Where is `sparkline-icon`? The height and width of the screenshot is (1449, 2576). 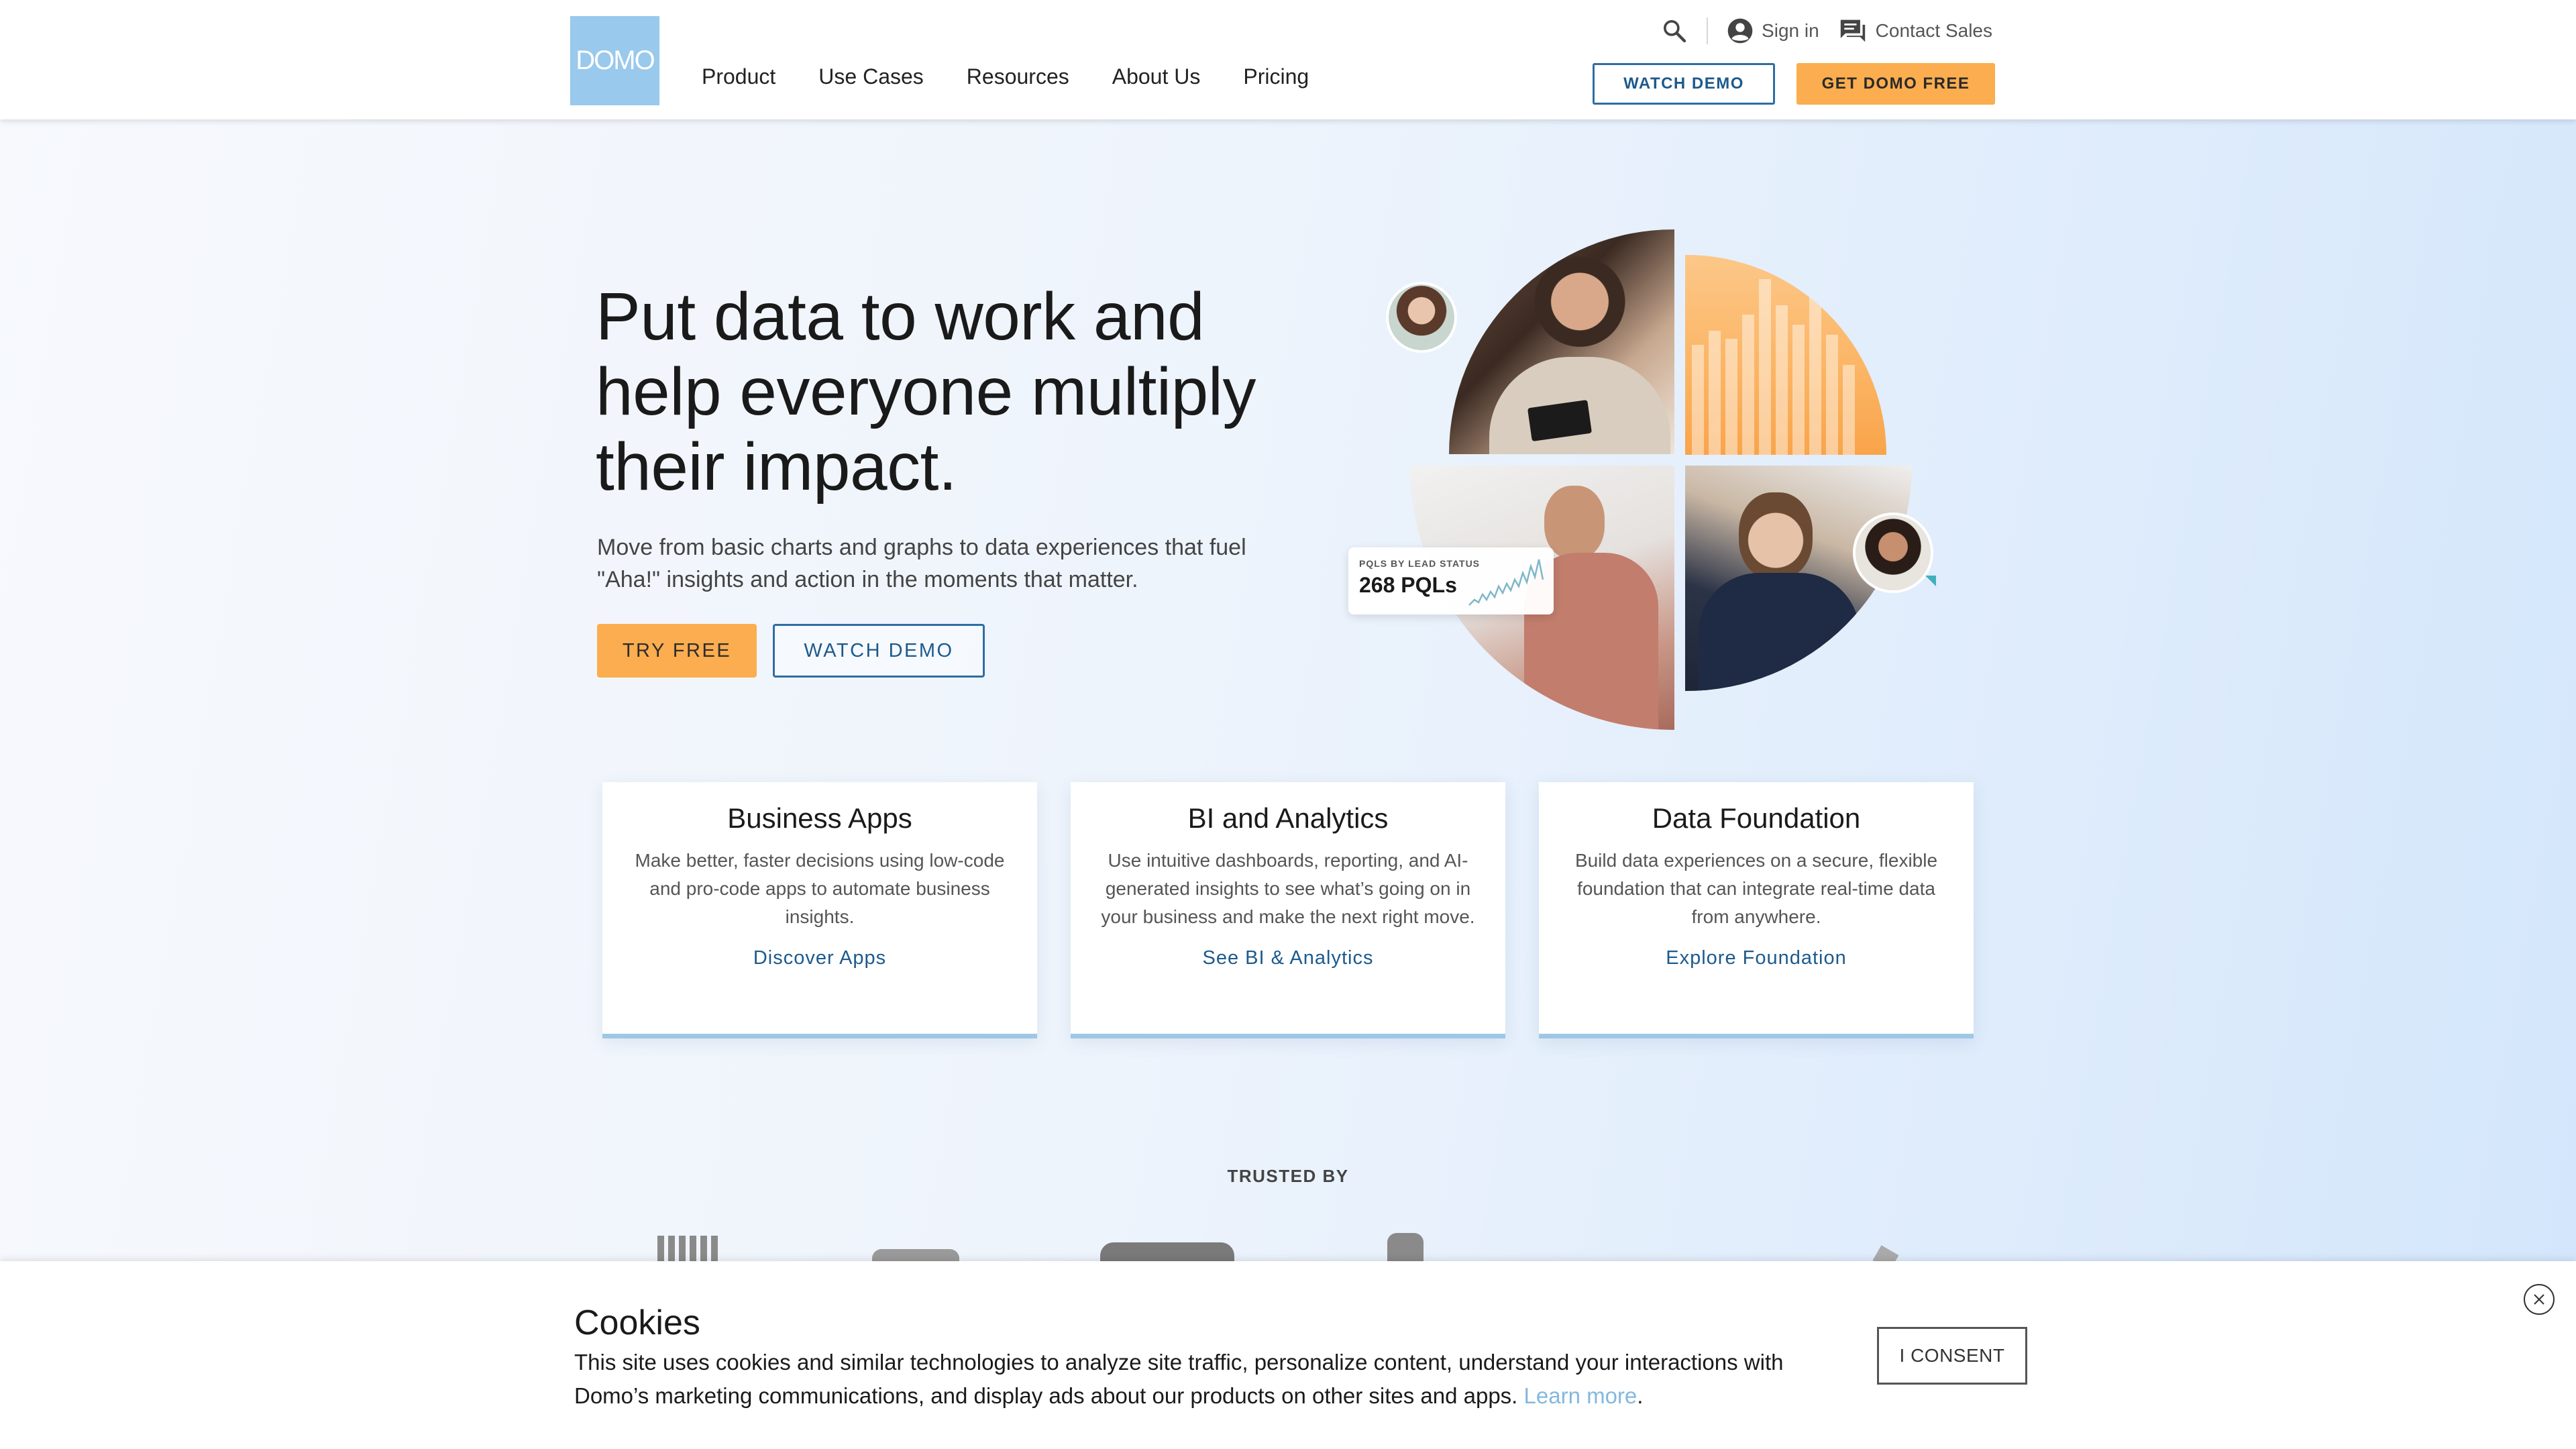 sparkline-icon is located at coordinates (1506, 582).